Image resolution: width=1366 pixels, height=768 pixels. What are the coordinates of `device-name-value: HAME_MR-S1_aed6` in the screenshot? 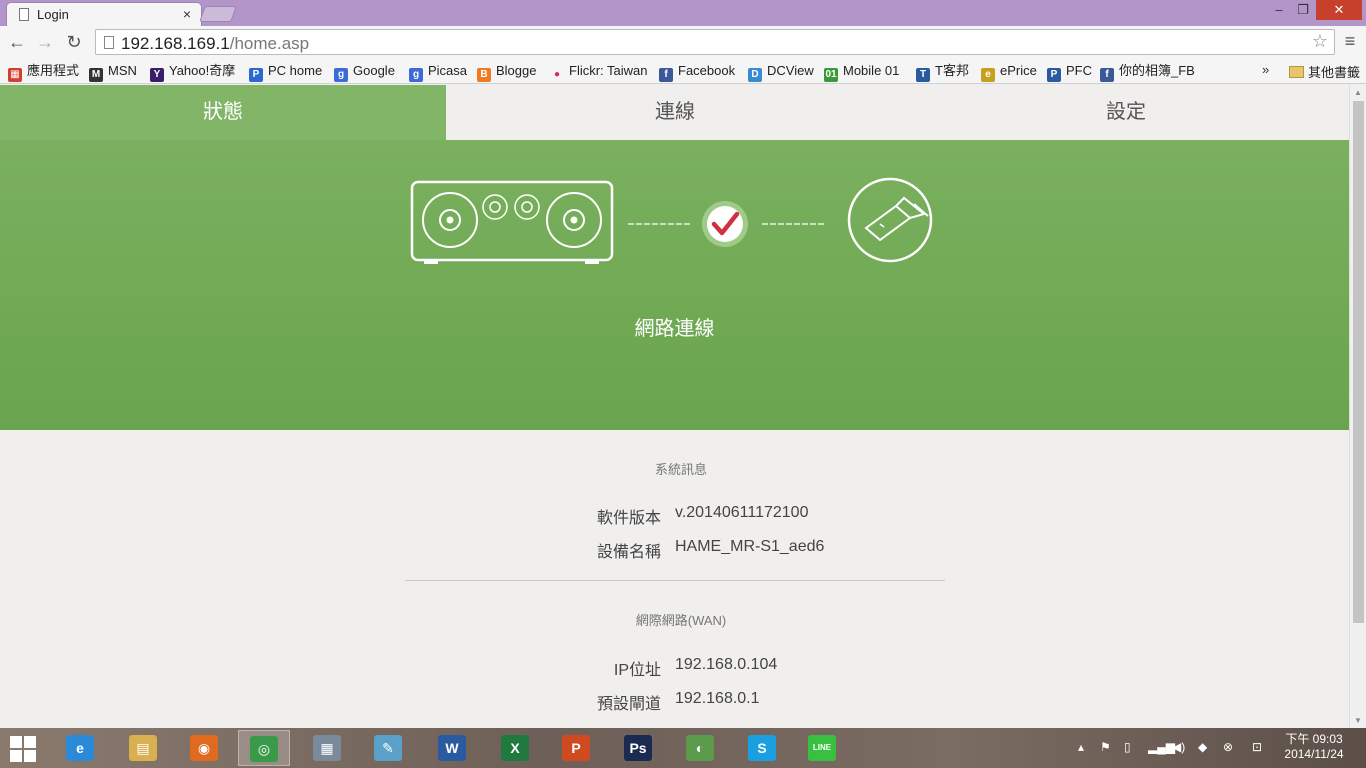 It's located at (750, 546).